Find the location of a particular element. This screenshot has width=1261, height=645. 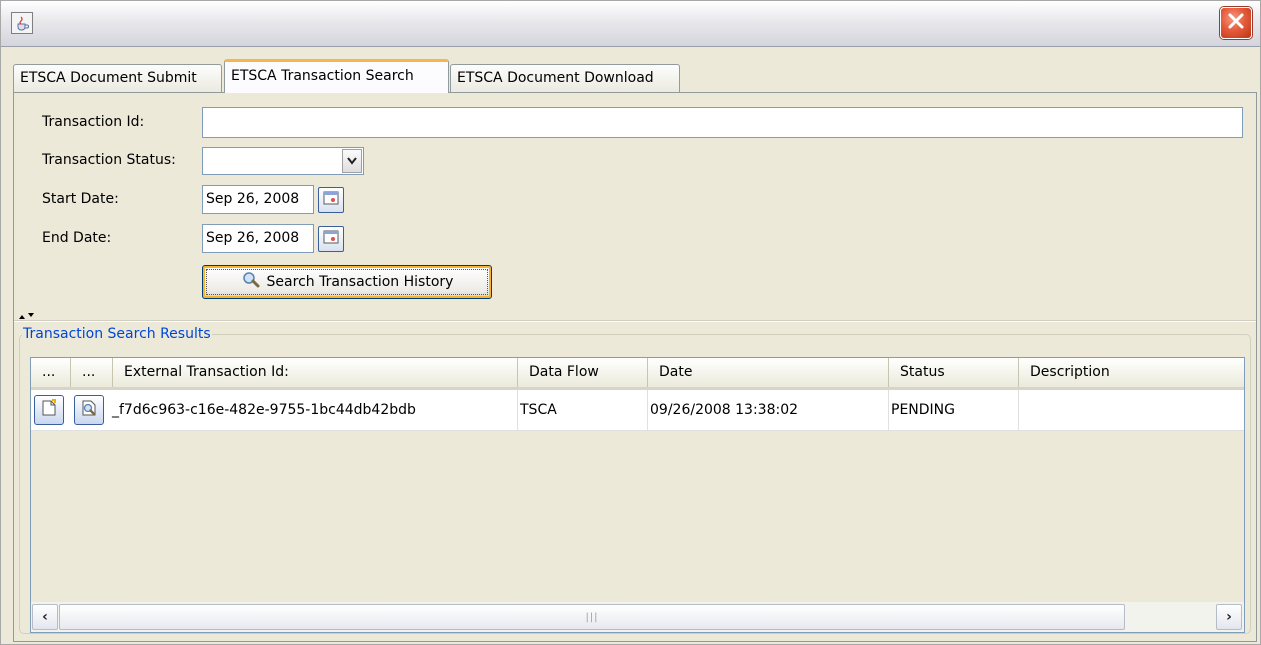

cell-data-flow: TSCA is located at coordinates (583, 410).